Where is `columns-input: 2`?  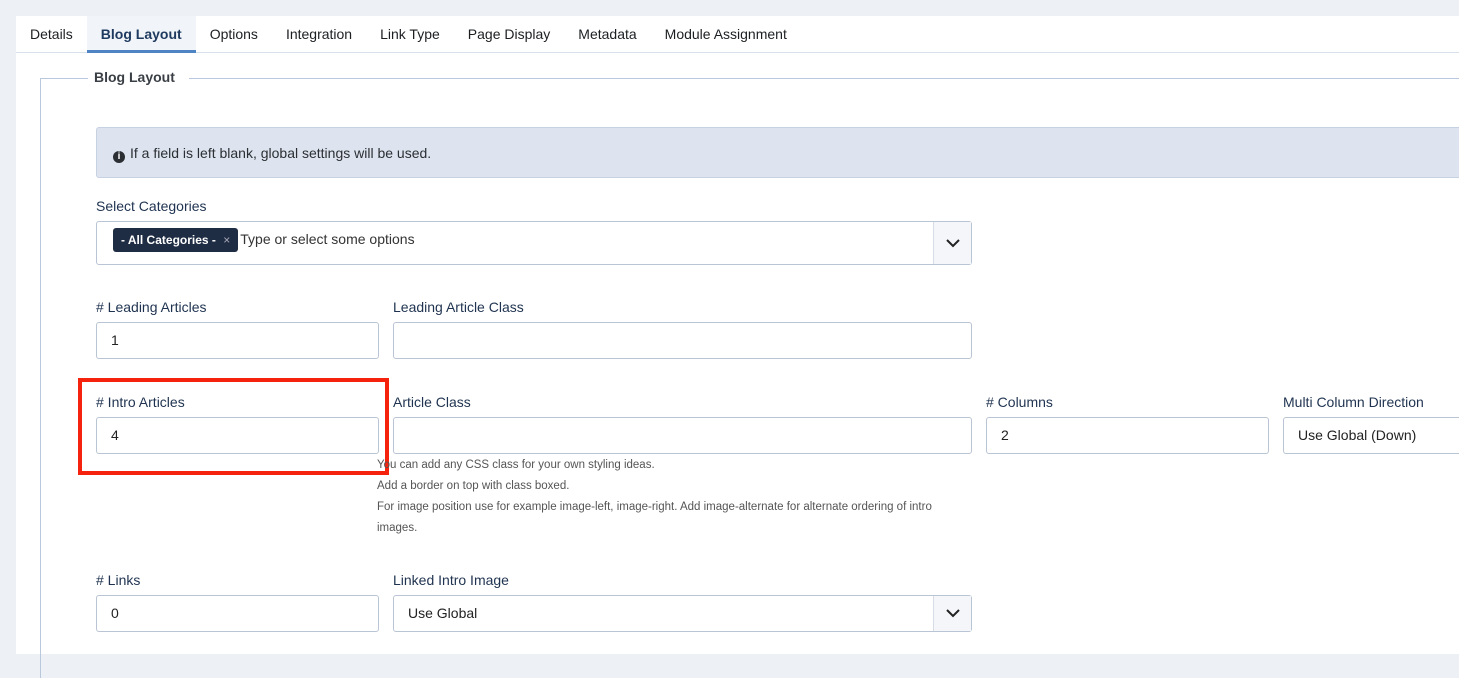
columns-input: 2 is located at coordinates (1127, 435).